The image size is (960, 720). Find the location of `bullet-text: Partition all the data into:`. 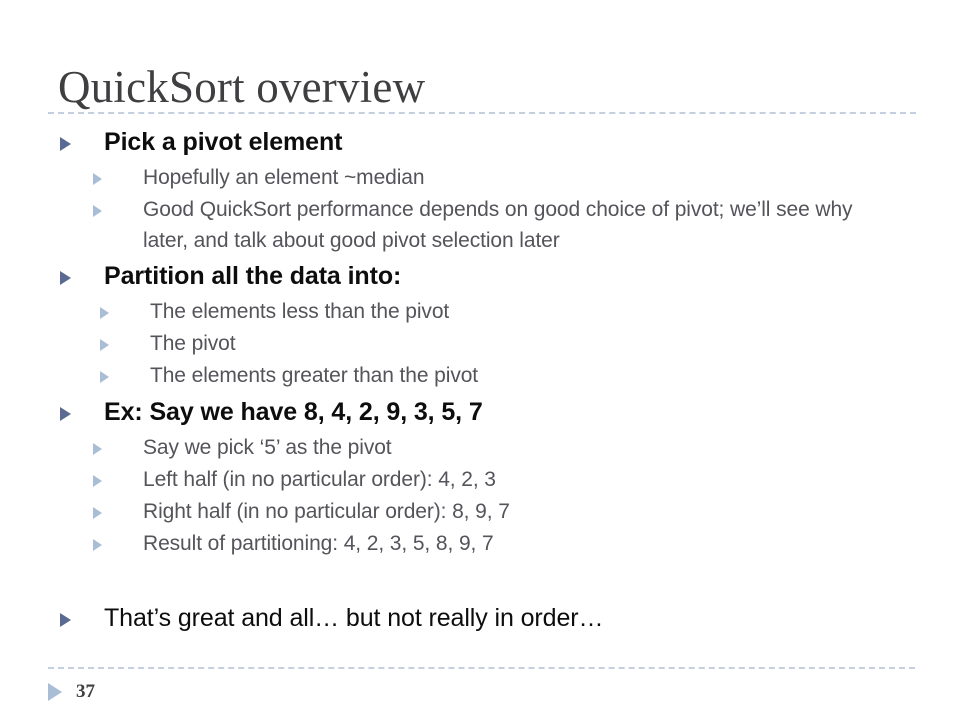

bullet-text: Partition all the data into: is located at coordinates (253, 276).